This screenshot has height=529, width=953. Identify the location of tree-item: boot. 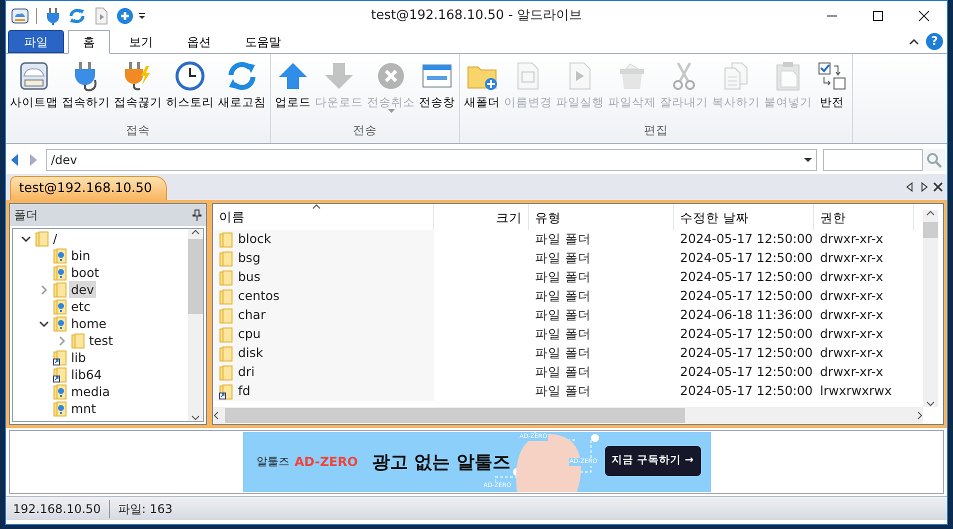
(85, 272).